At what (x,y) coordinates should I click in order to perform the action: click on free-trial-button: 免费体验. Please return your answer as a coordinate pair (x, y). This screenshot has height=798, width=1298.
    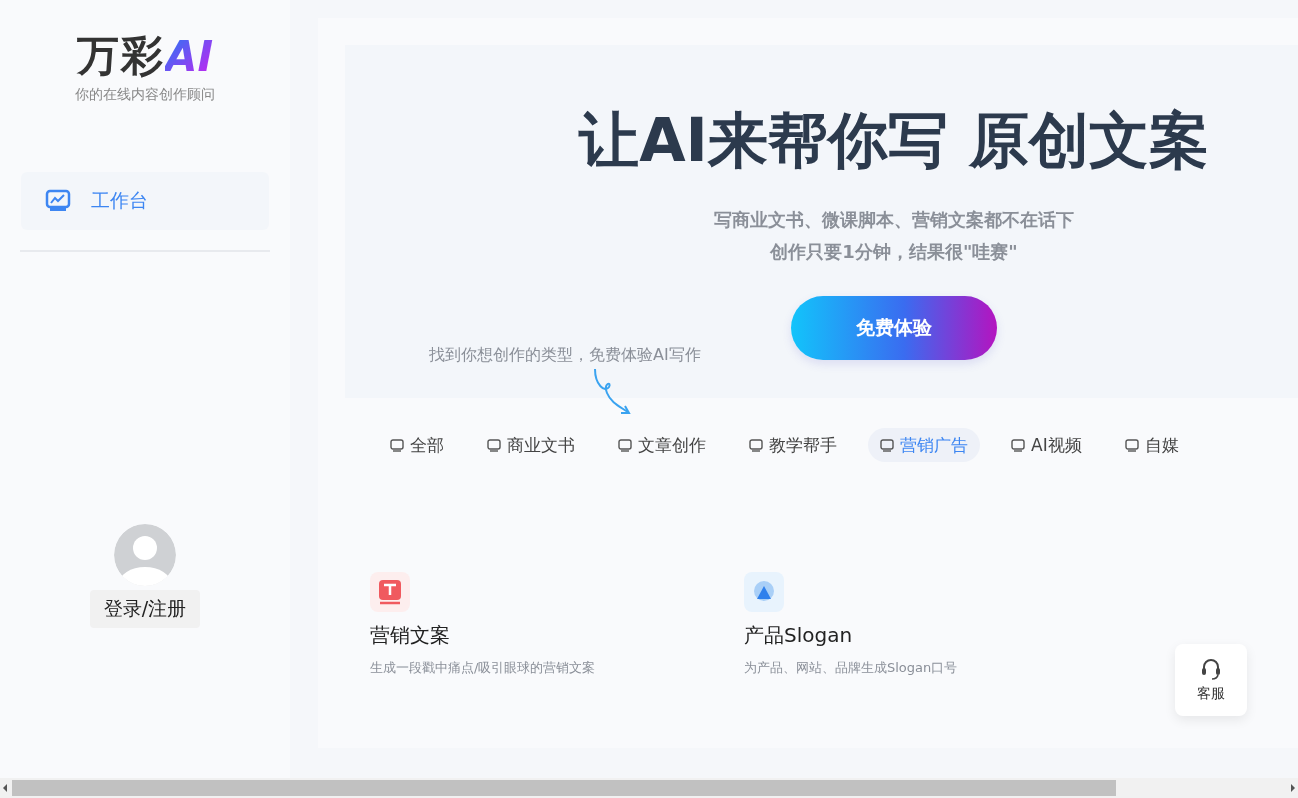
    Looking at the image, I should click on (894, 328).